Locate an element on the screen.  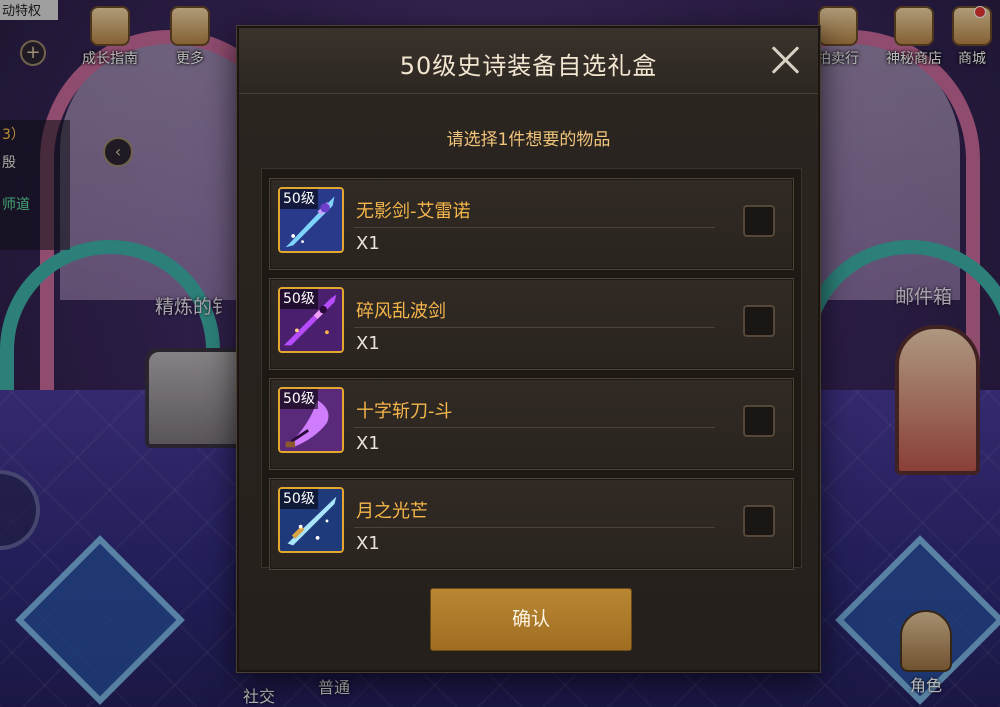
item-name: 月之光芒 is located at coordinates (392, 511).